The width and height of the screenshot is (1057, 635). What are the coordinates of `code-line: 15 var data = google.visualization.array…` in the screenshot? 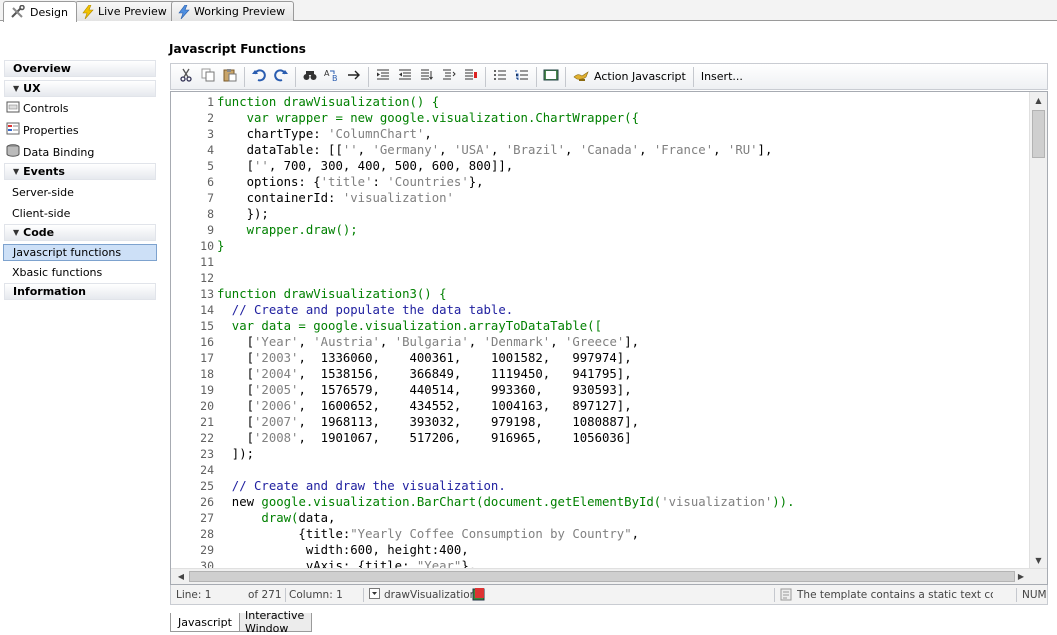 It's located at (599, 326).